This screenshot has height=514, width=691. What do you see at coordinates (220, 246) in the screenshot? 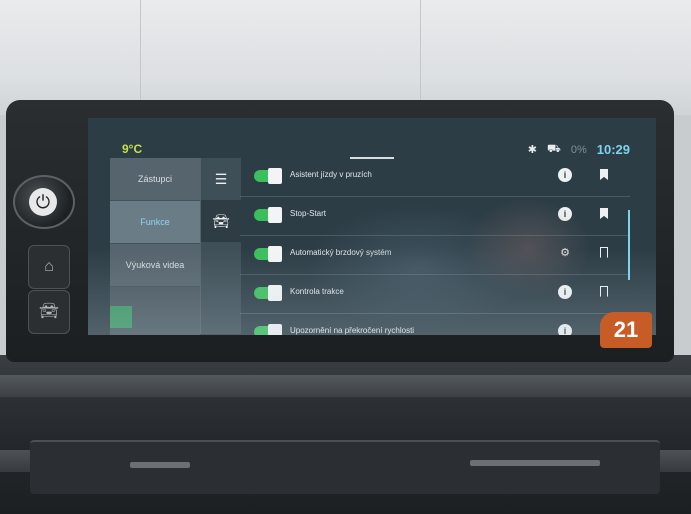
I see `side-icon-column: ☰ 🚘︎` at bounding box center [220, 246].